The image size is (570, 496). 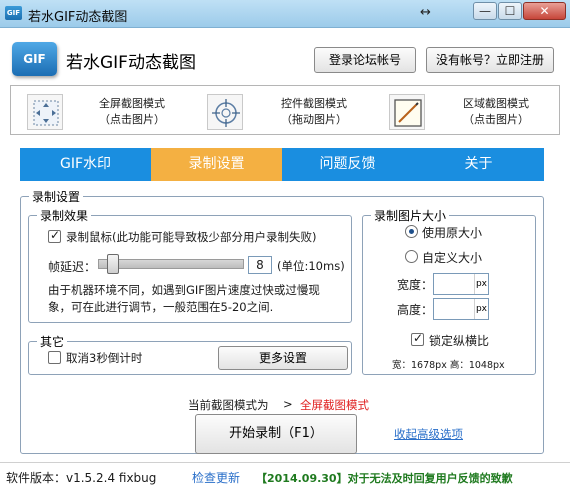 I want to click on tab-about: 关于, so click(x=478, y=164).